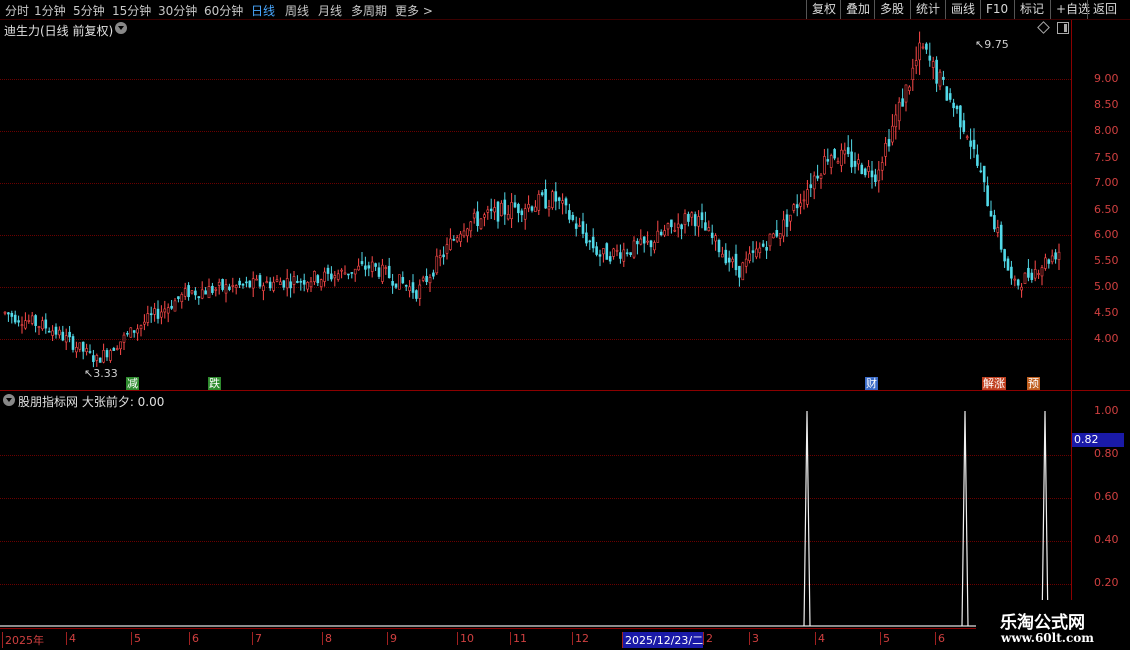 The width and height of the screenshot is (1130, 650). What do you see at coordinates (891, 9) in the screenshot?
I see `multi-stock-button: 多股` at bounding box center [891, 9].